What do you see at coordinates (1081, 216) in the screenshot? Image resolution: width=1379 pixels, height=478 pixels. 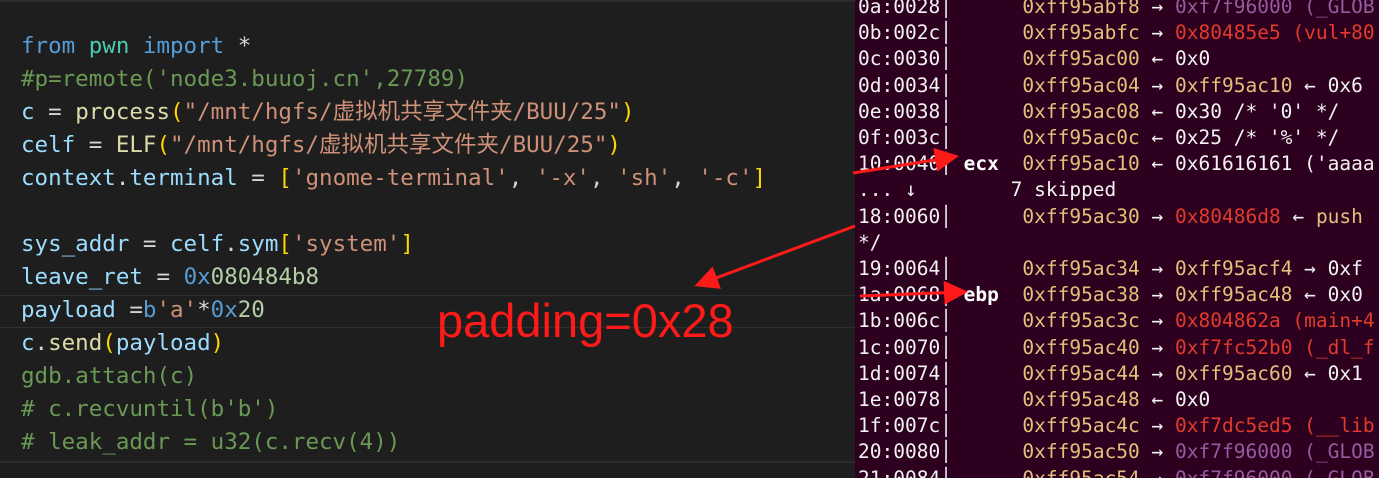 I see `stack-token: 0xff95ac30` at bounding box center [1081, 216].